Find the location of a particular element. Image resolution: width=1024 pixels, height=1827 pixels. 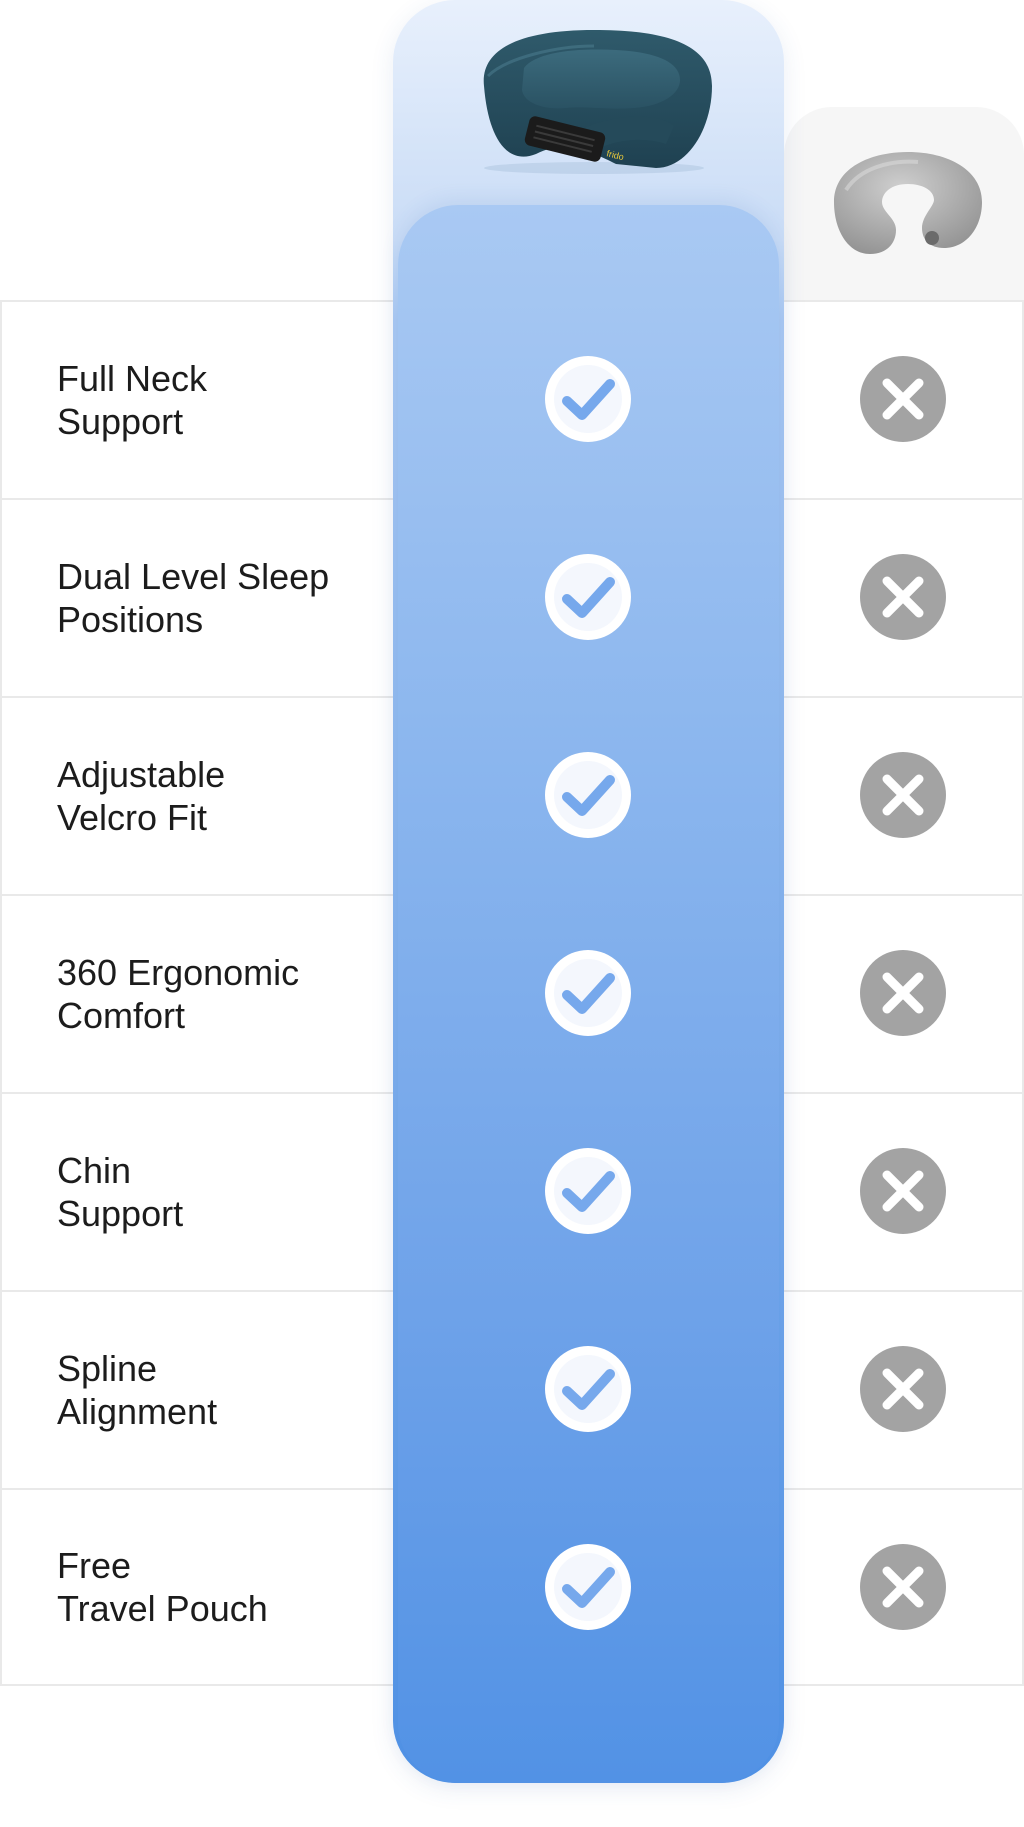

feature-label: Spline Alignment is located at coordinates (137, 1390).